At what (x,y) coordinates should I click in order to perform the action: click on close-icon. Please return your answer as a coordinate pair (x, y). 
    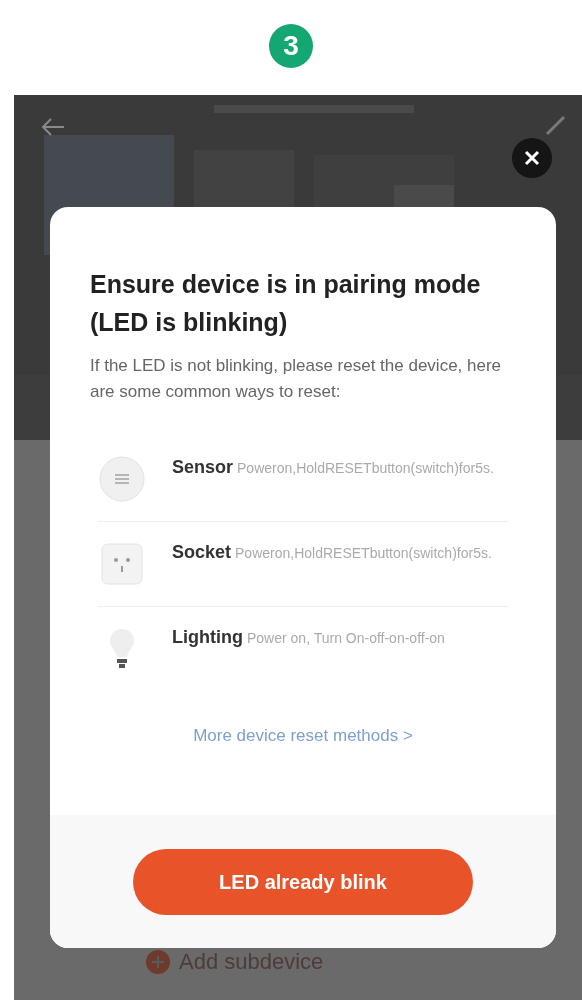
    Looking at the image, I should click on (532, 158).